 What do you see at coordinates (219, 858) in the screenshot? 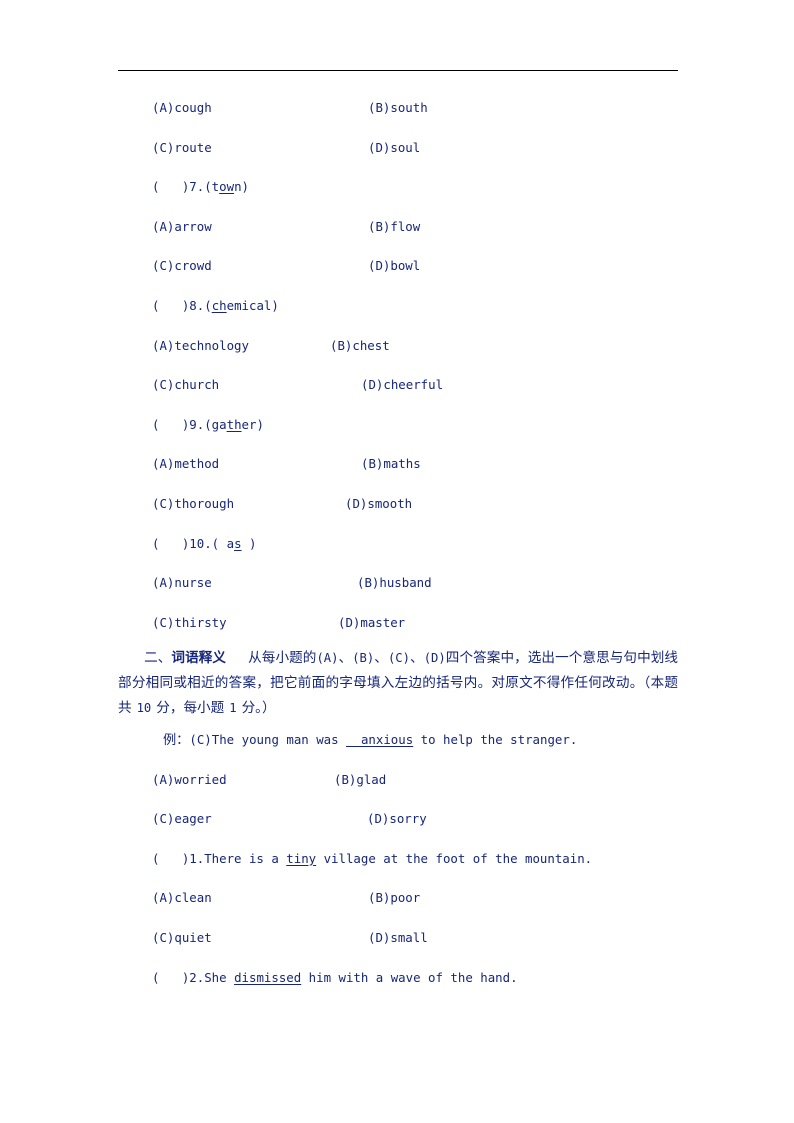
I see `stem-prefix: ( )1.There is a` at bounding box center [219, 858].